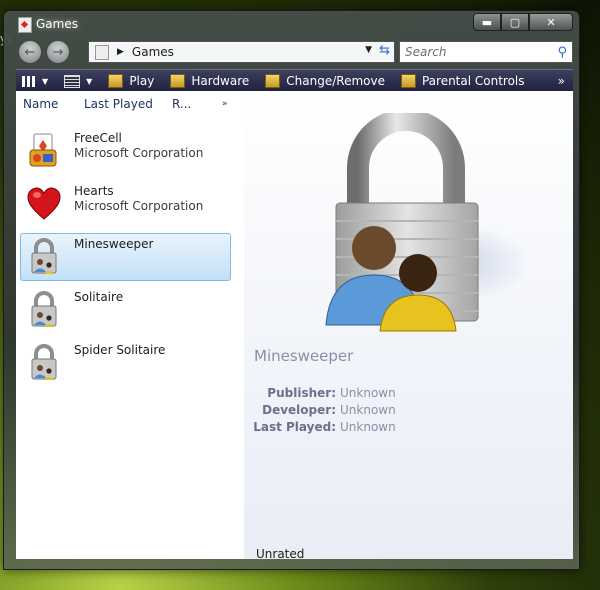 The height and width of the screenshot is (590, 600). I want to click on minimize-button: ▬, so click(487, 22).